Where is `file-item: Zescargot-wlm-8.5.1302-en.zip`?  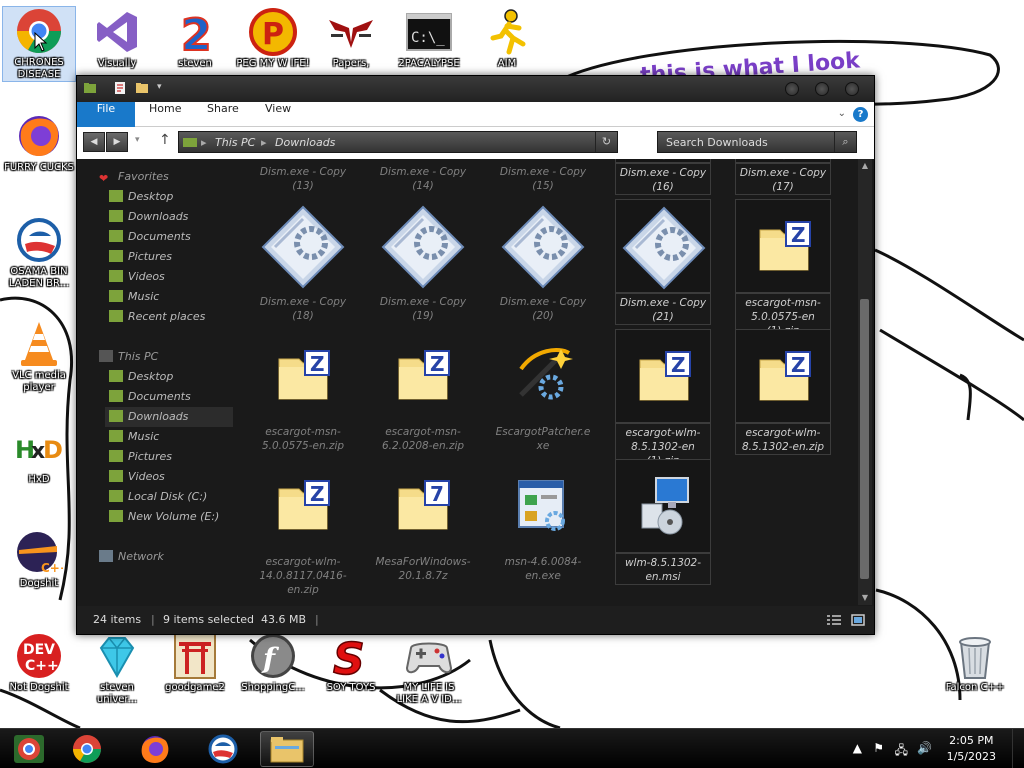
file-item: Zescargot-wlm-8.5.1302-en.zip is located at coordinates (783, 392).